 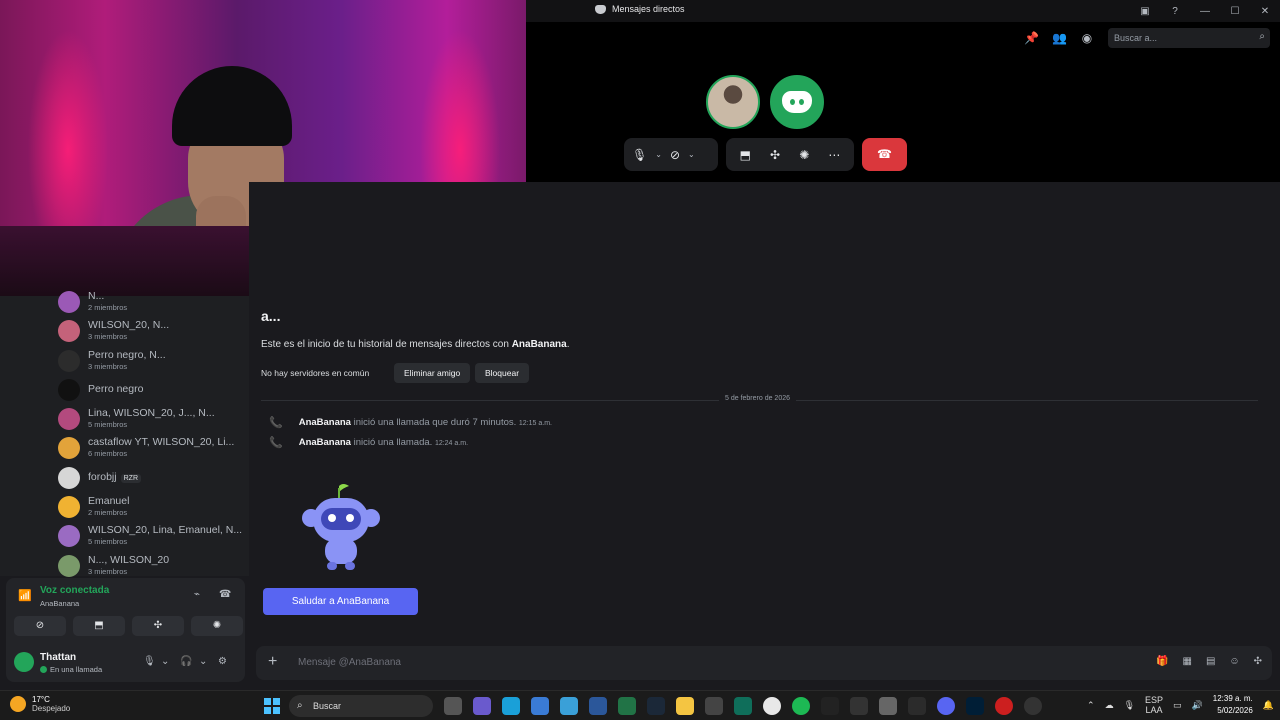 What do you see at coordinates (1197, 705) in the screenshot?
I see `volume-icon: 🔊` at bounding box center [1197, 705].